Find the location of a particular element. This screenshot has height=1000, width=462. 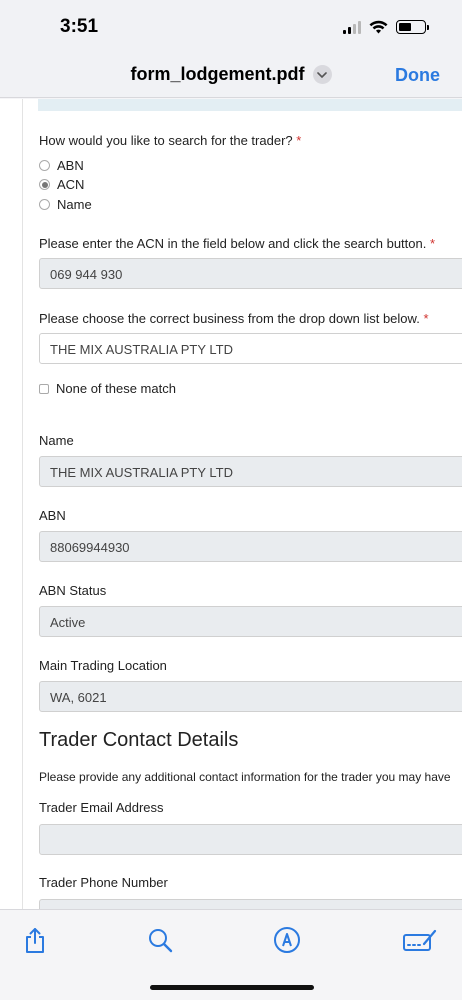

document-title: form_lodgement.pdf is located at coordinates (217, 74).